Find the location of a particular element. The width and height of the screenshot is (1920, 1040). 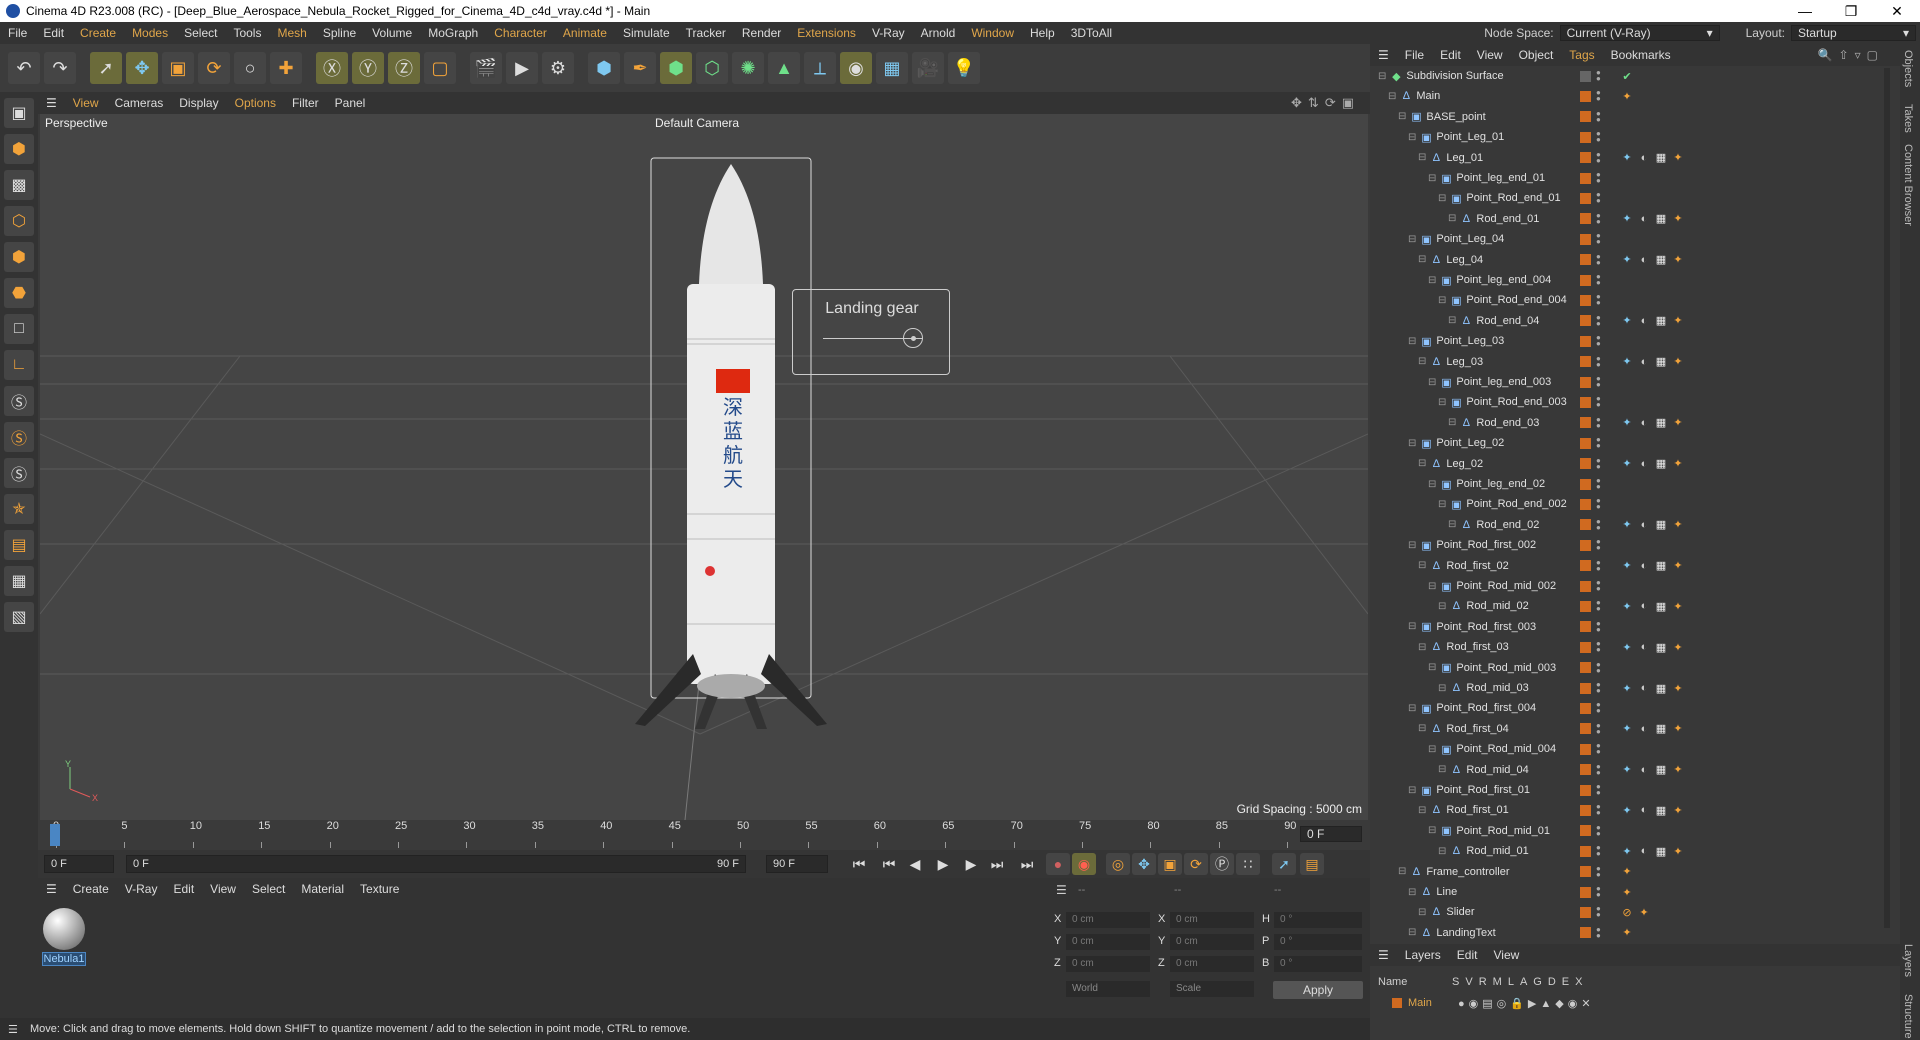

material-menu-view: View is located at coordinates (223, 889).